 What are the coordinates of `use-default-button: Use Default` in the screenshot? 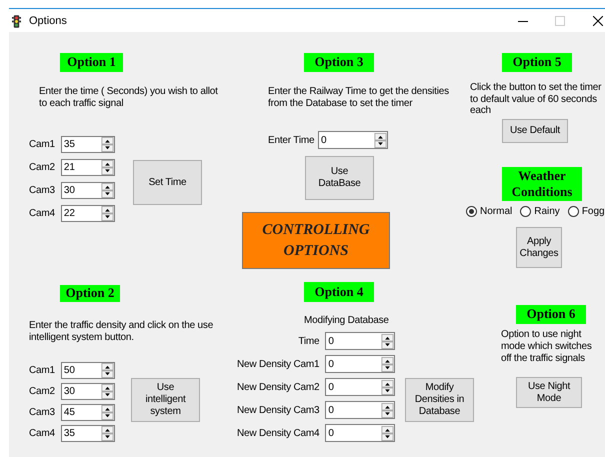 It's located at (535, 131).